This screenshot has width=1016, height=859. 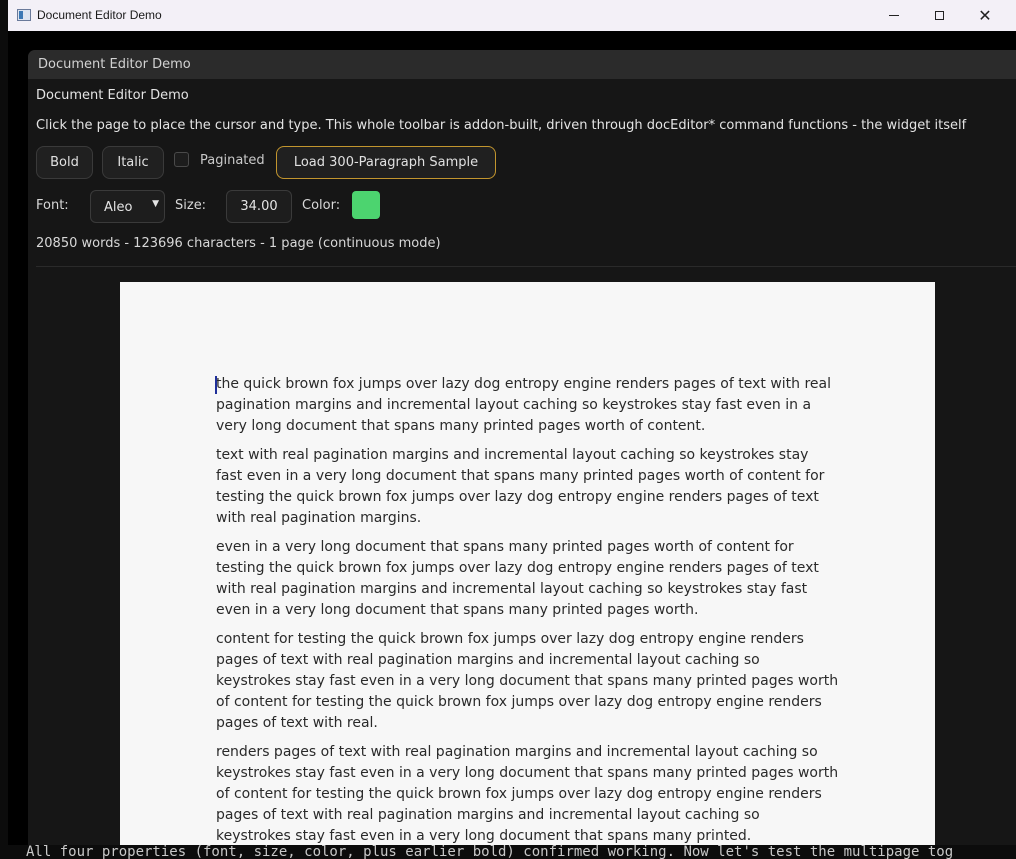 I want to click on chevron-down-icon: ▼, so click(x=155, y=204).